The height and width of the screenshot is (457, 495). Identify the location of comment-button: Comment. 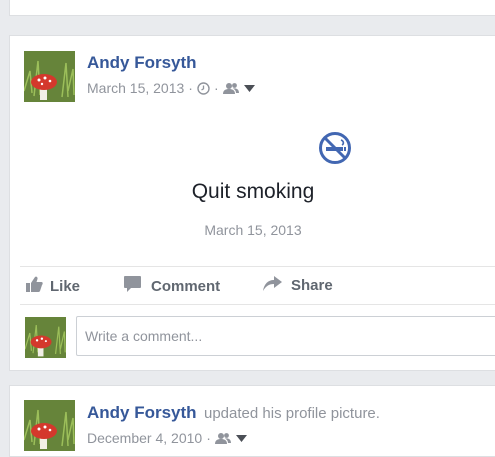
(172, 286).